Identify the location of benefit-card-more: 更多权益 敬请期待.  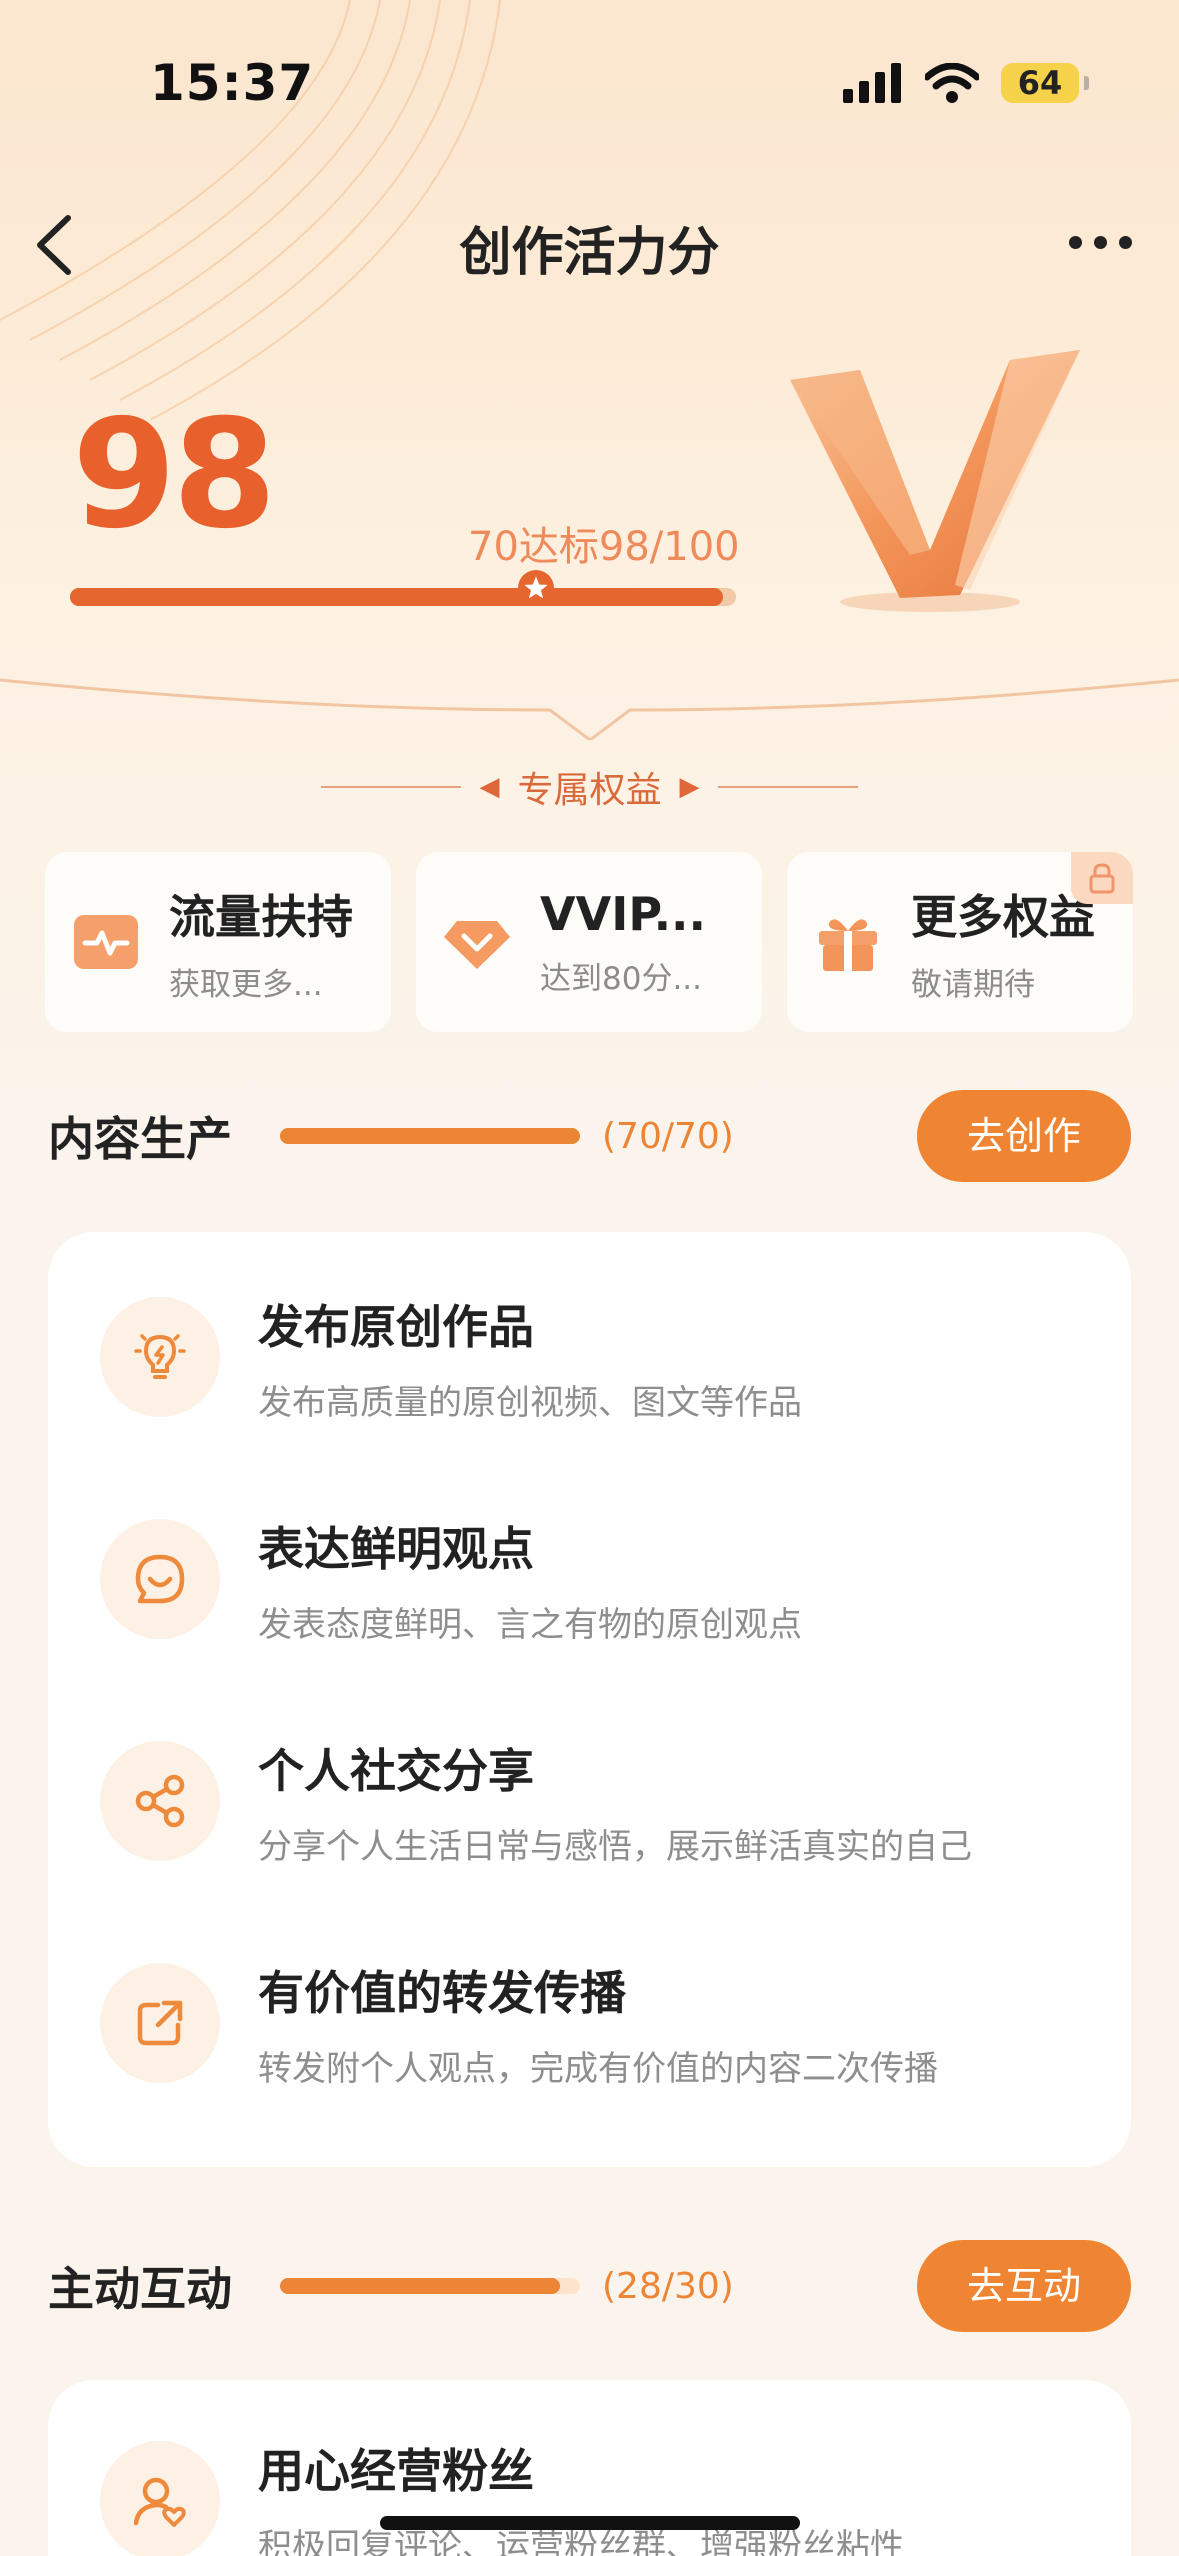
(960, 942).